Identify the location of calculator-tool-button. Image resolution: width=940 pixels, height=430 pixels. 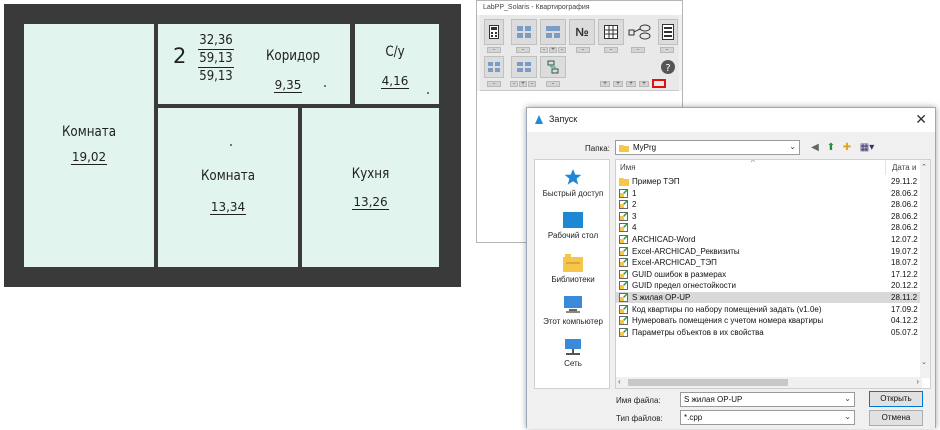
(494, 32).